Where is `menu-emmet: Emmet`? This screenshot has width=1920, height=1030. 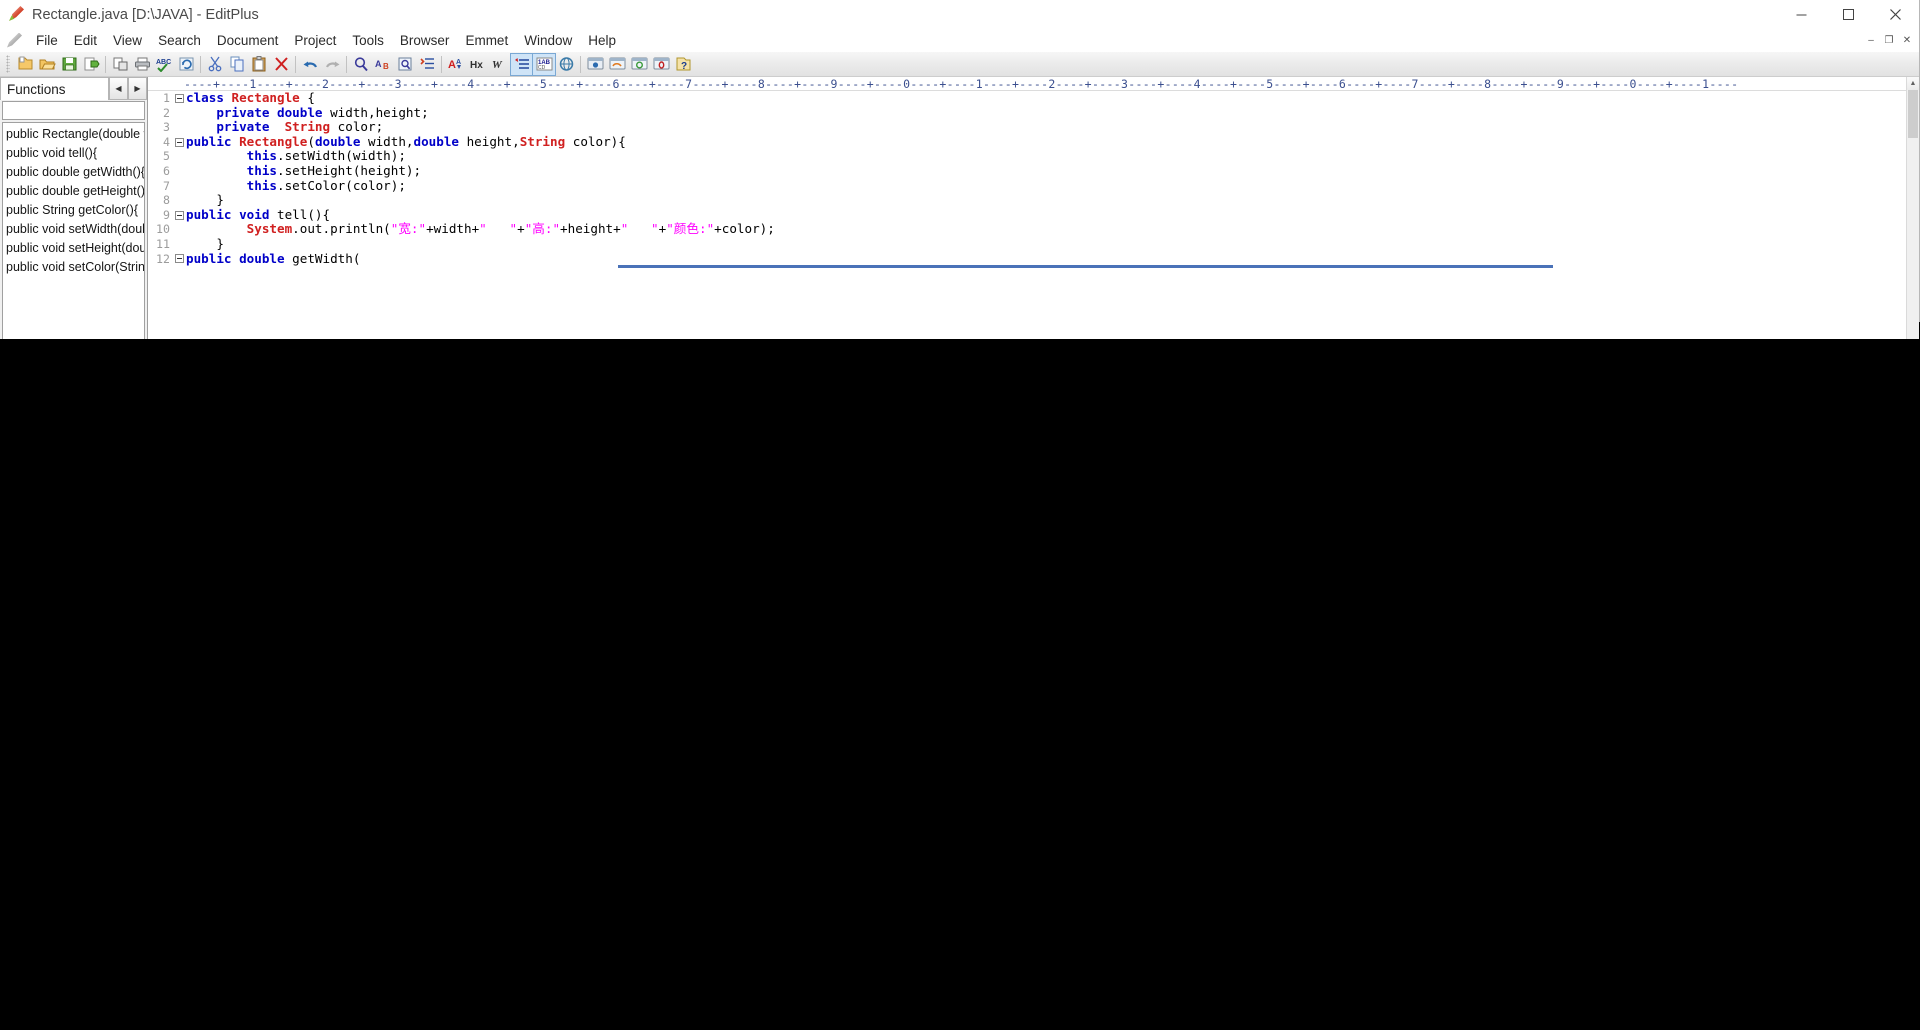 menu-emmet: Emmet is located at coordinates (486, 40).